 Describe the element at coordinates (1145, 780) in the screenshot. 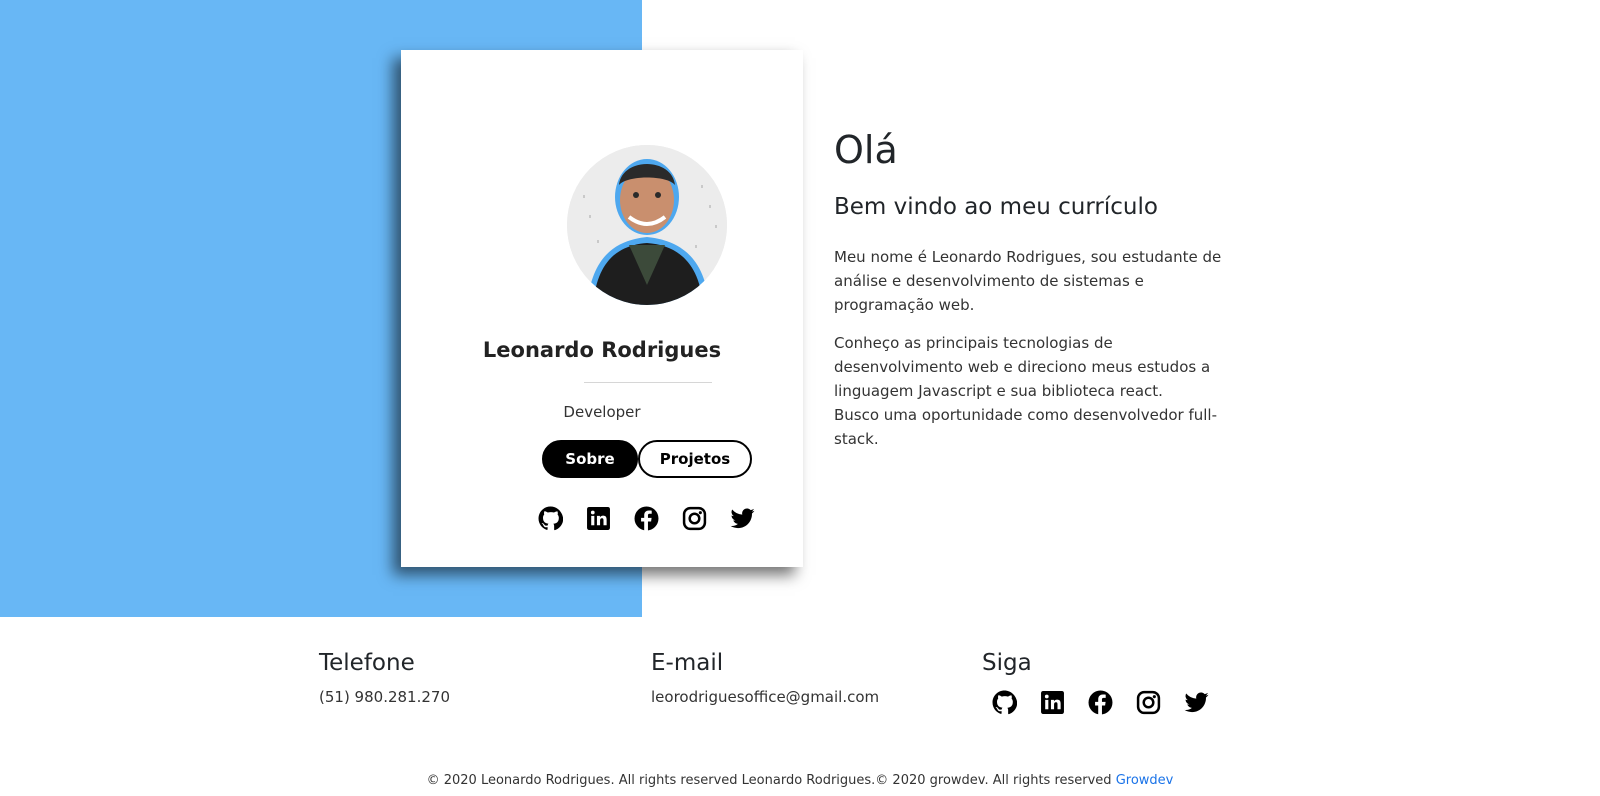

I see `growdev-link: Growdev` at that location.